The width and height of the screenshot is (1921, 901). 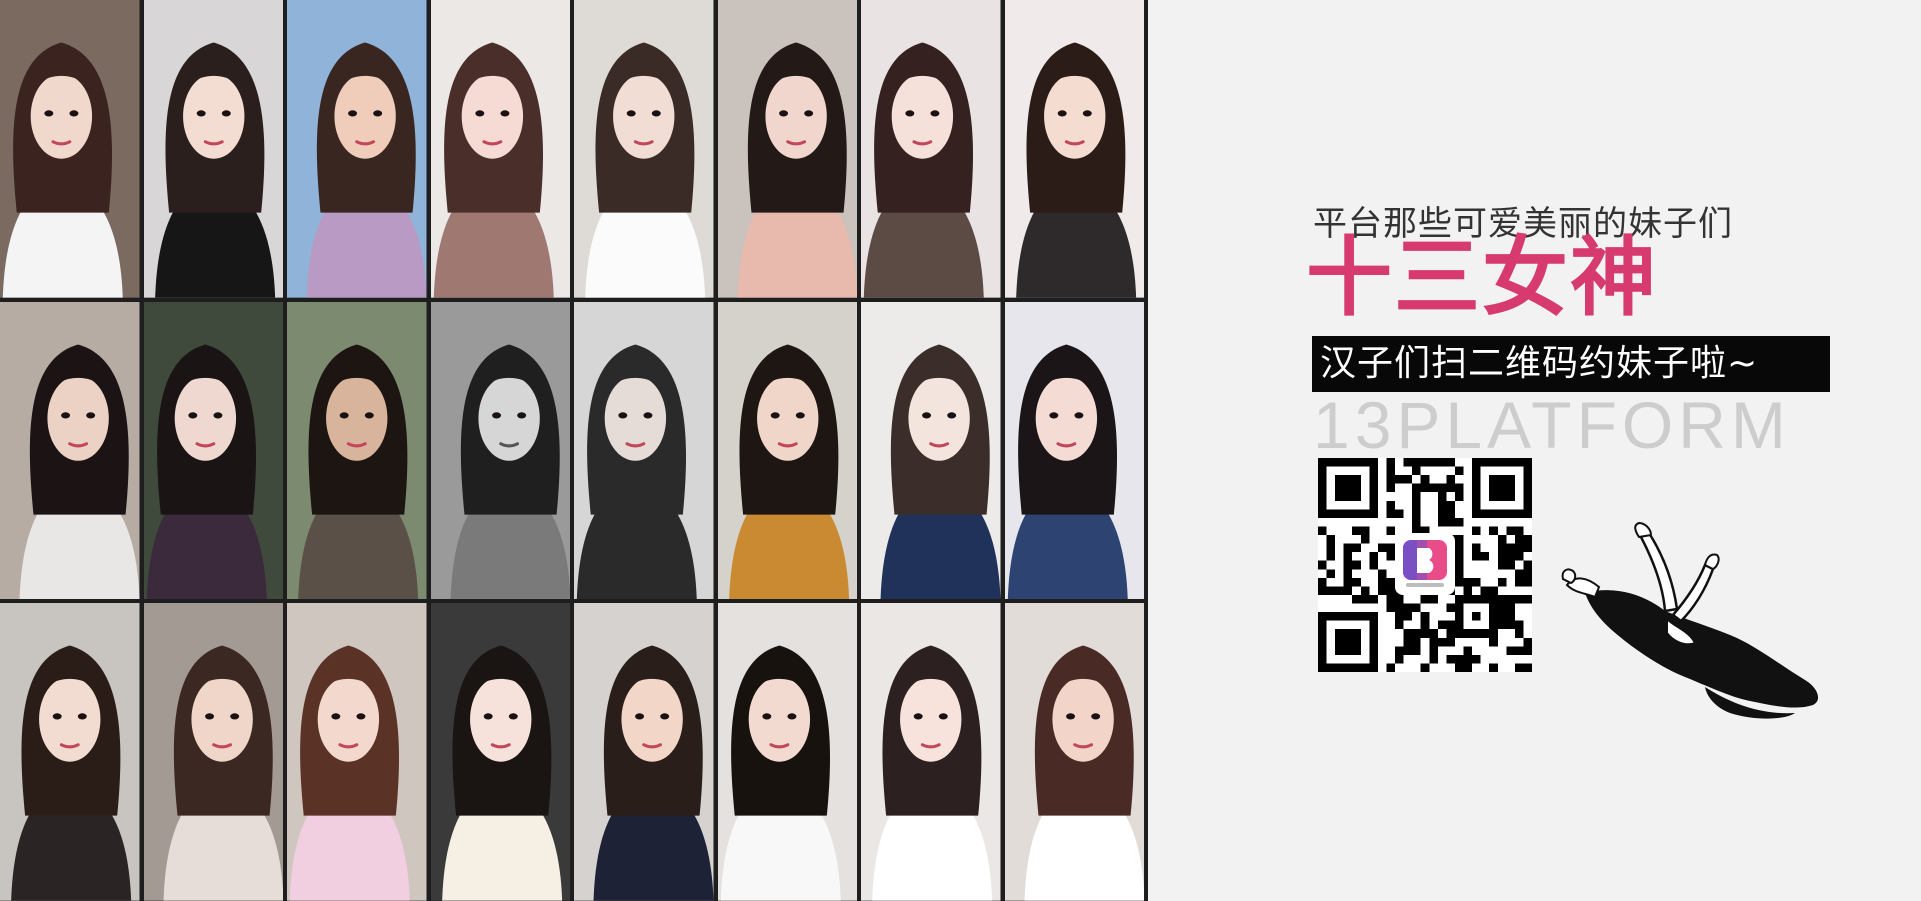 I want to click on app-logo-icon, so click(x=1425, y=564).